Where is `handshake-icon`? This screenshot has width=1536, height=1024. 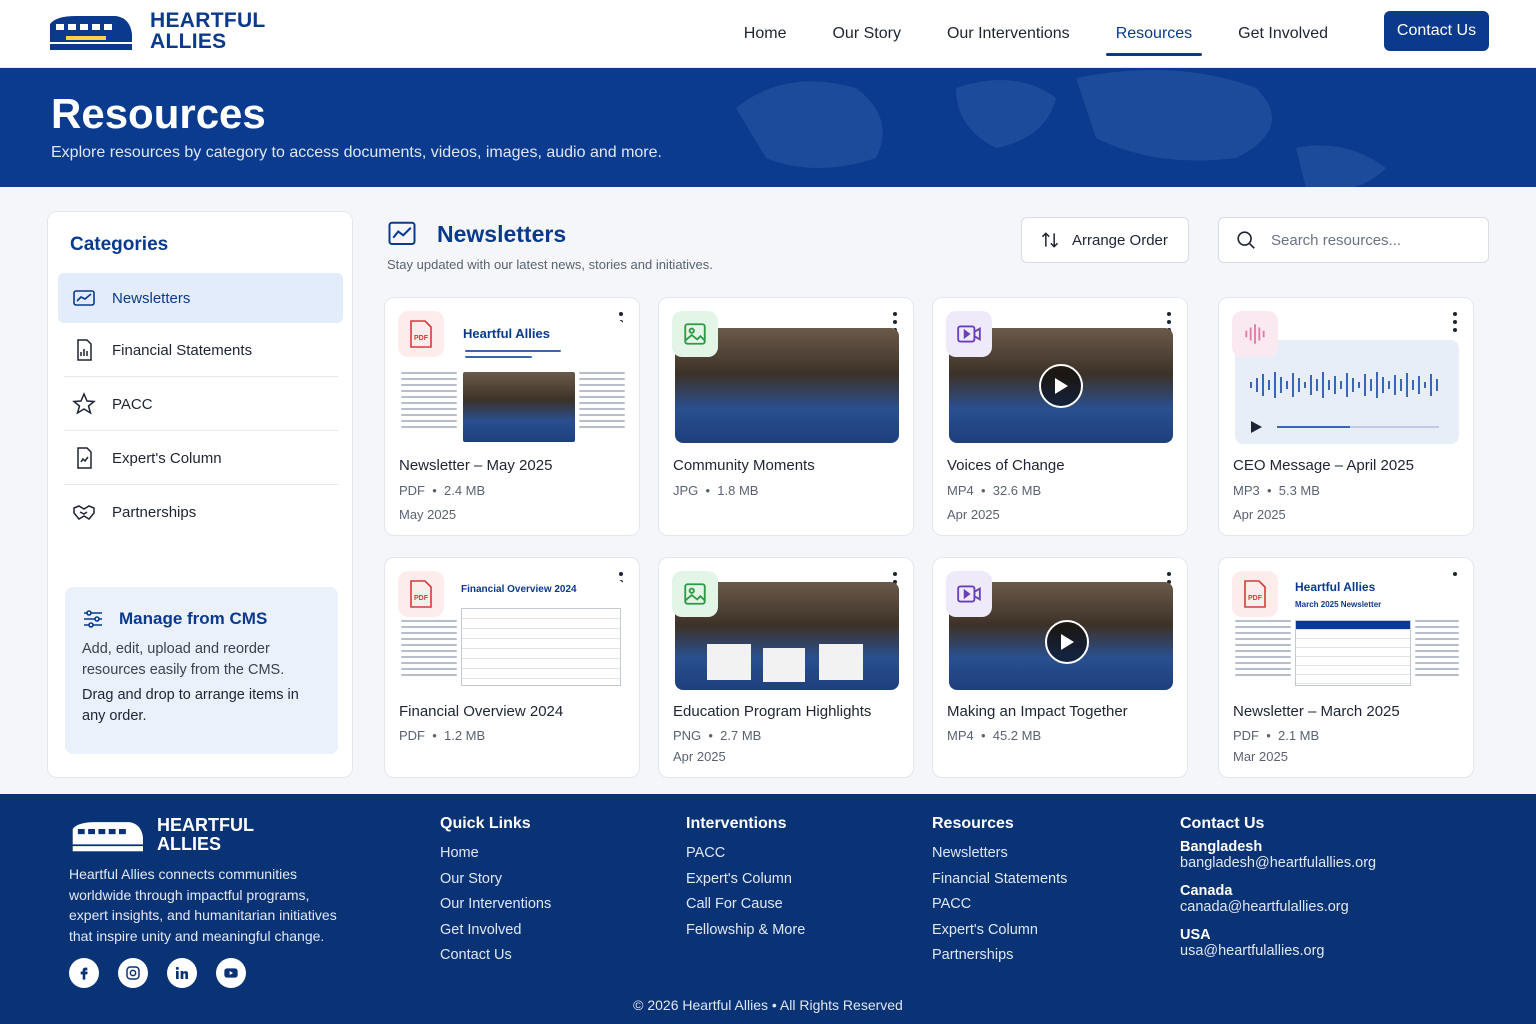
handshake-icon is located at coordinates (84, 512).